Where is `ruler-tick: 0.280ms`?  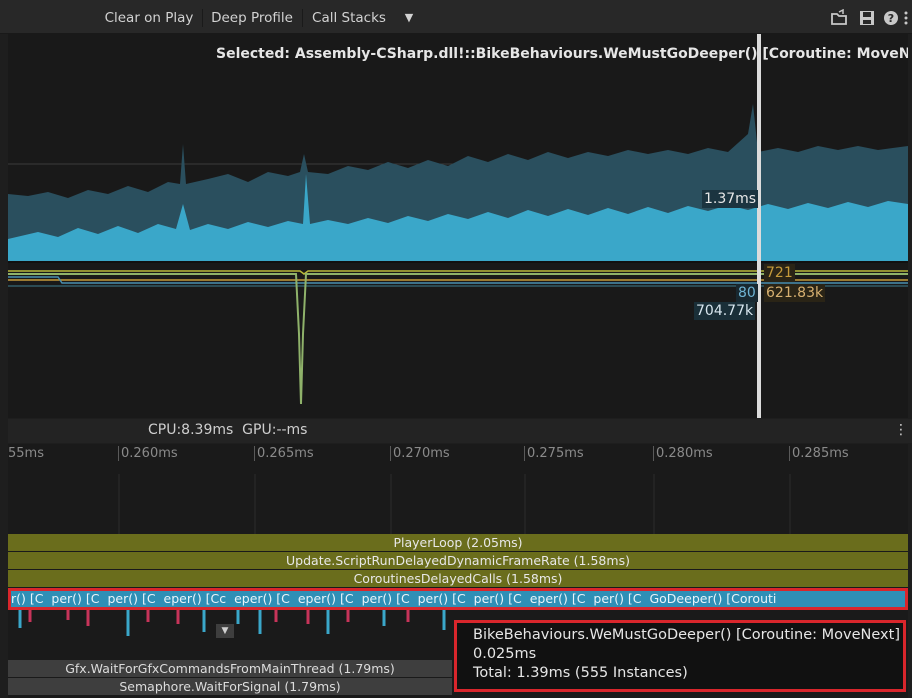 ruler-tick: 0.280ms is located at coordinates (683, 453).